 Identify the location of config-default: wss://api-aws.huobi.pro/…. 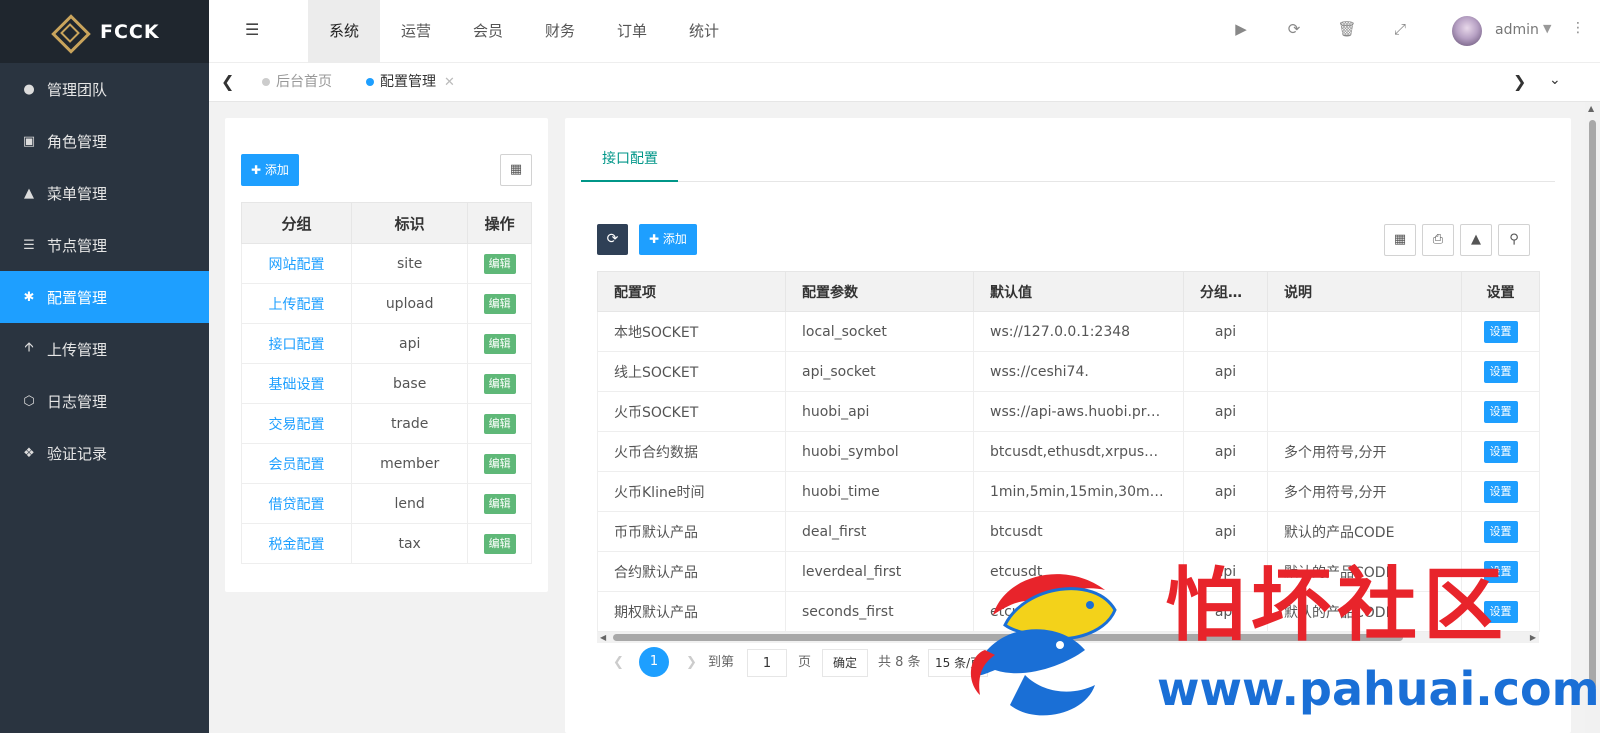
(1078, 411).